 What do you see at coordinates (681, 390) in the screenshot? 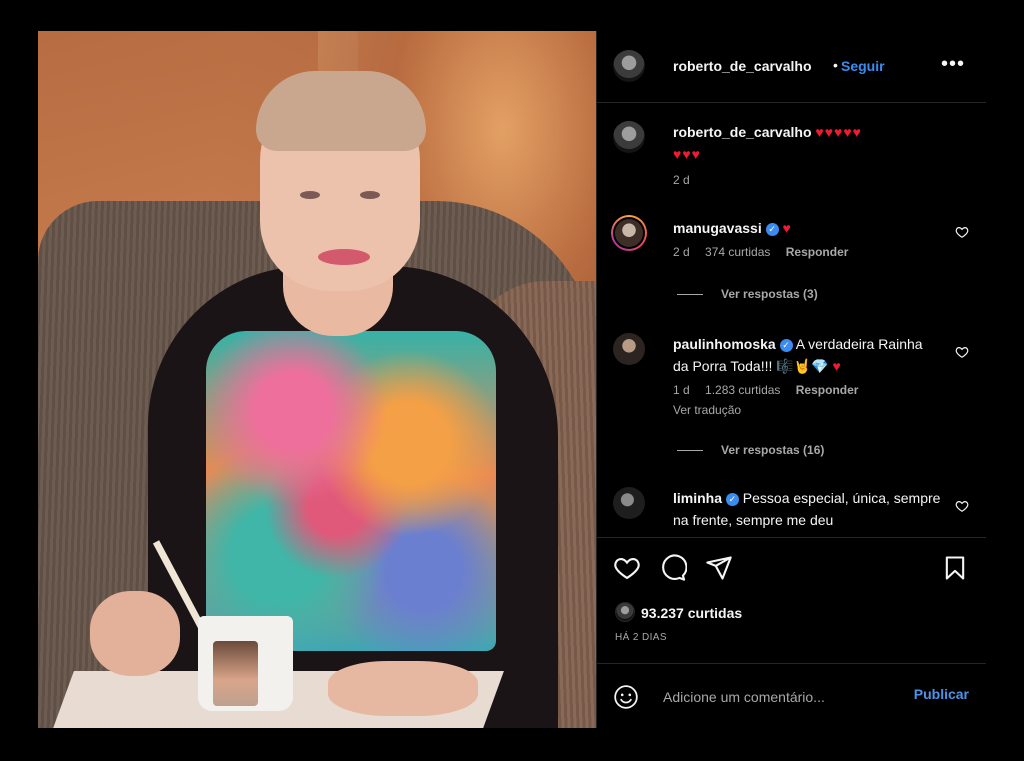
I see `comment-time: 1 d` at bounding box center [681, 390].